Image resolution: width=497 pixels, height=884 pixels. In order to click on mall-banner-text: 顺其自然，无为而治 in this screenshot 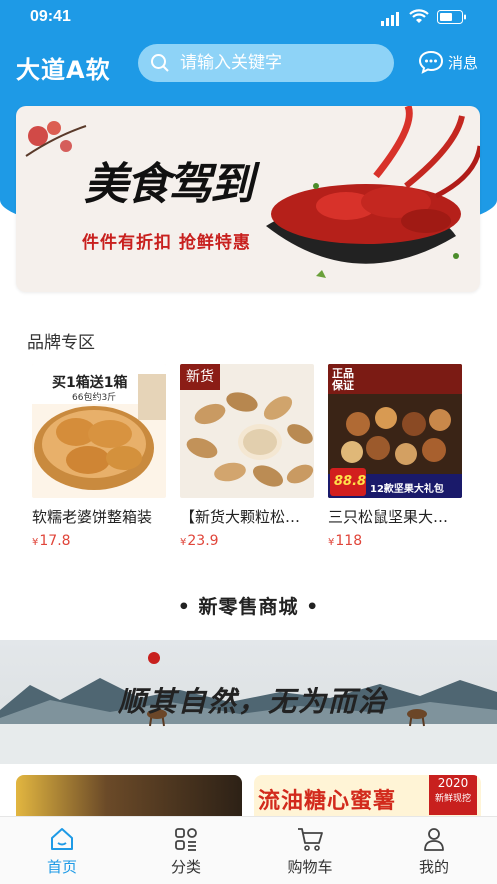, I will do `click(253, 701)`.